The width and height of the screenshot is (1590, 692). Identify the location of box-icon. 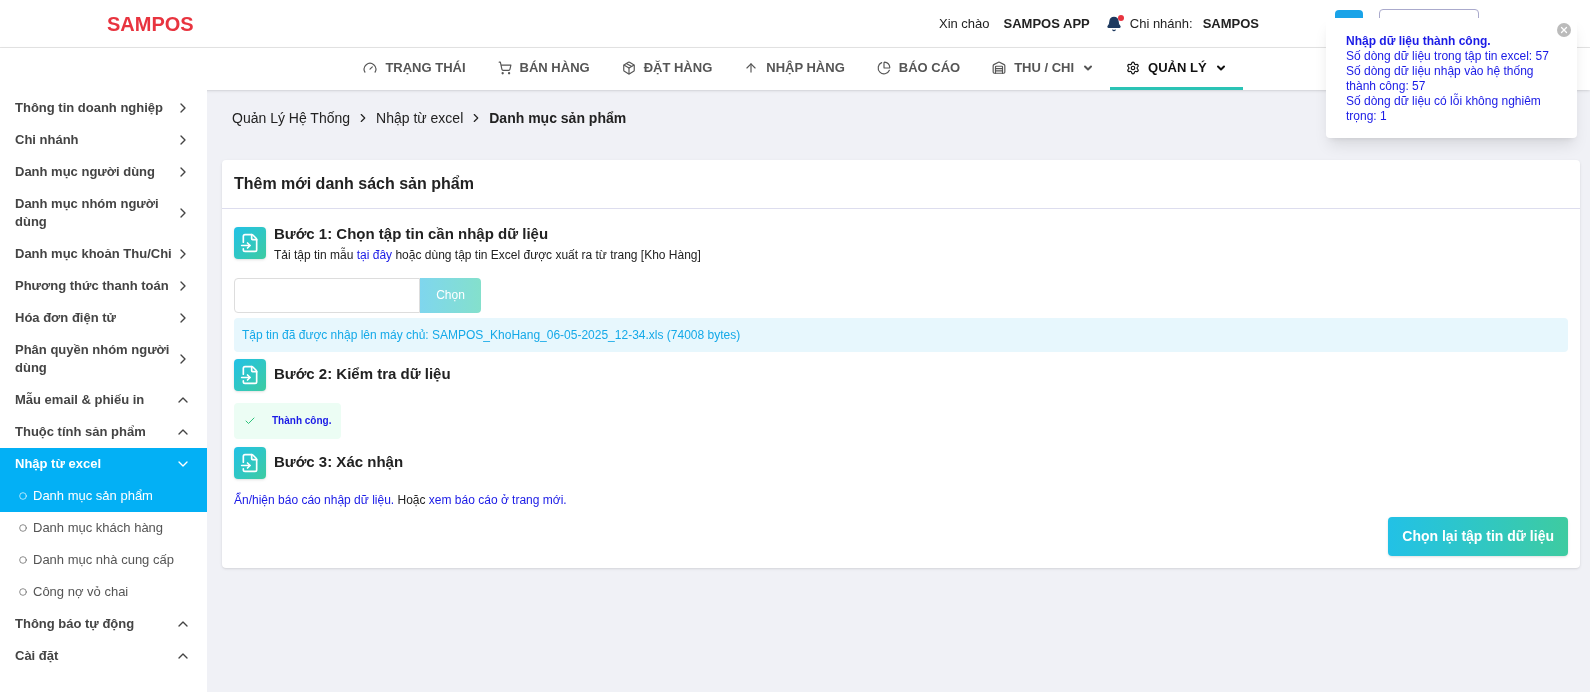
(628, 67).